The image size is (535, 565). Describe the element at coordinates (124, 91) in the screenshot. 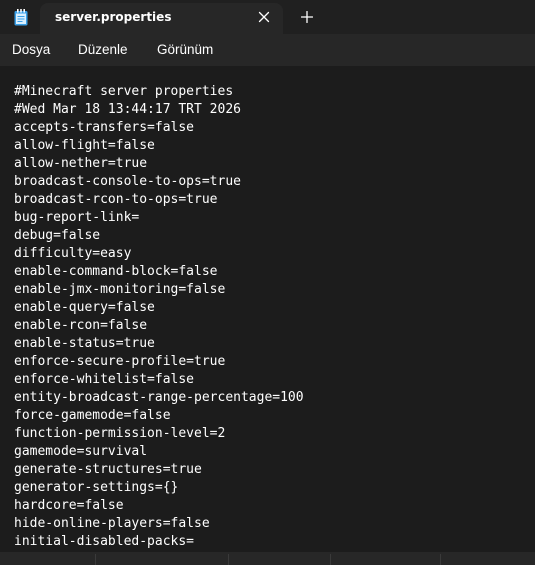

I see `text-line: #Minecraft server properties` at that location.